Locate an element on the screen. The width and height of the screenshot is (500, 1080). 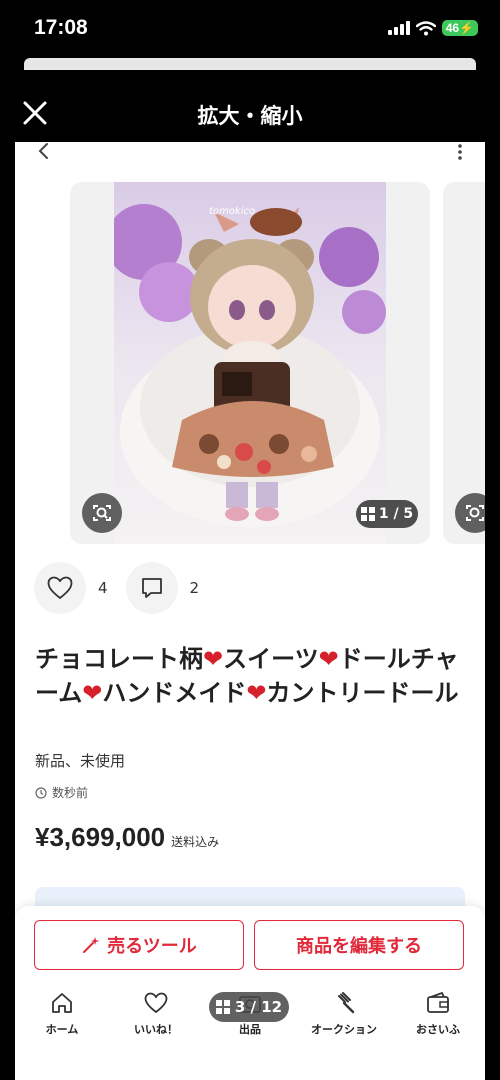
like-button is located at coordinates (60, 588).